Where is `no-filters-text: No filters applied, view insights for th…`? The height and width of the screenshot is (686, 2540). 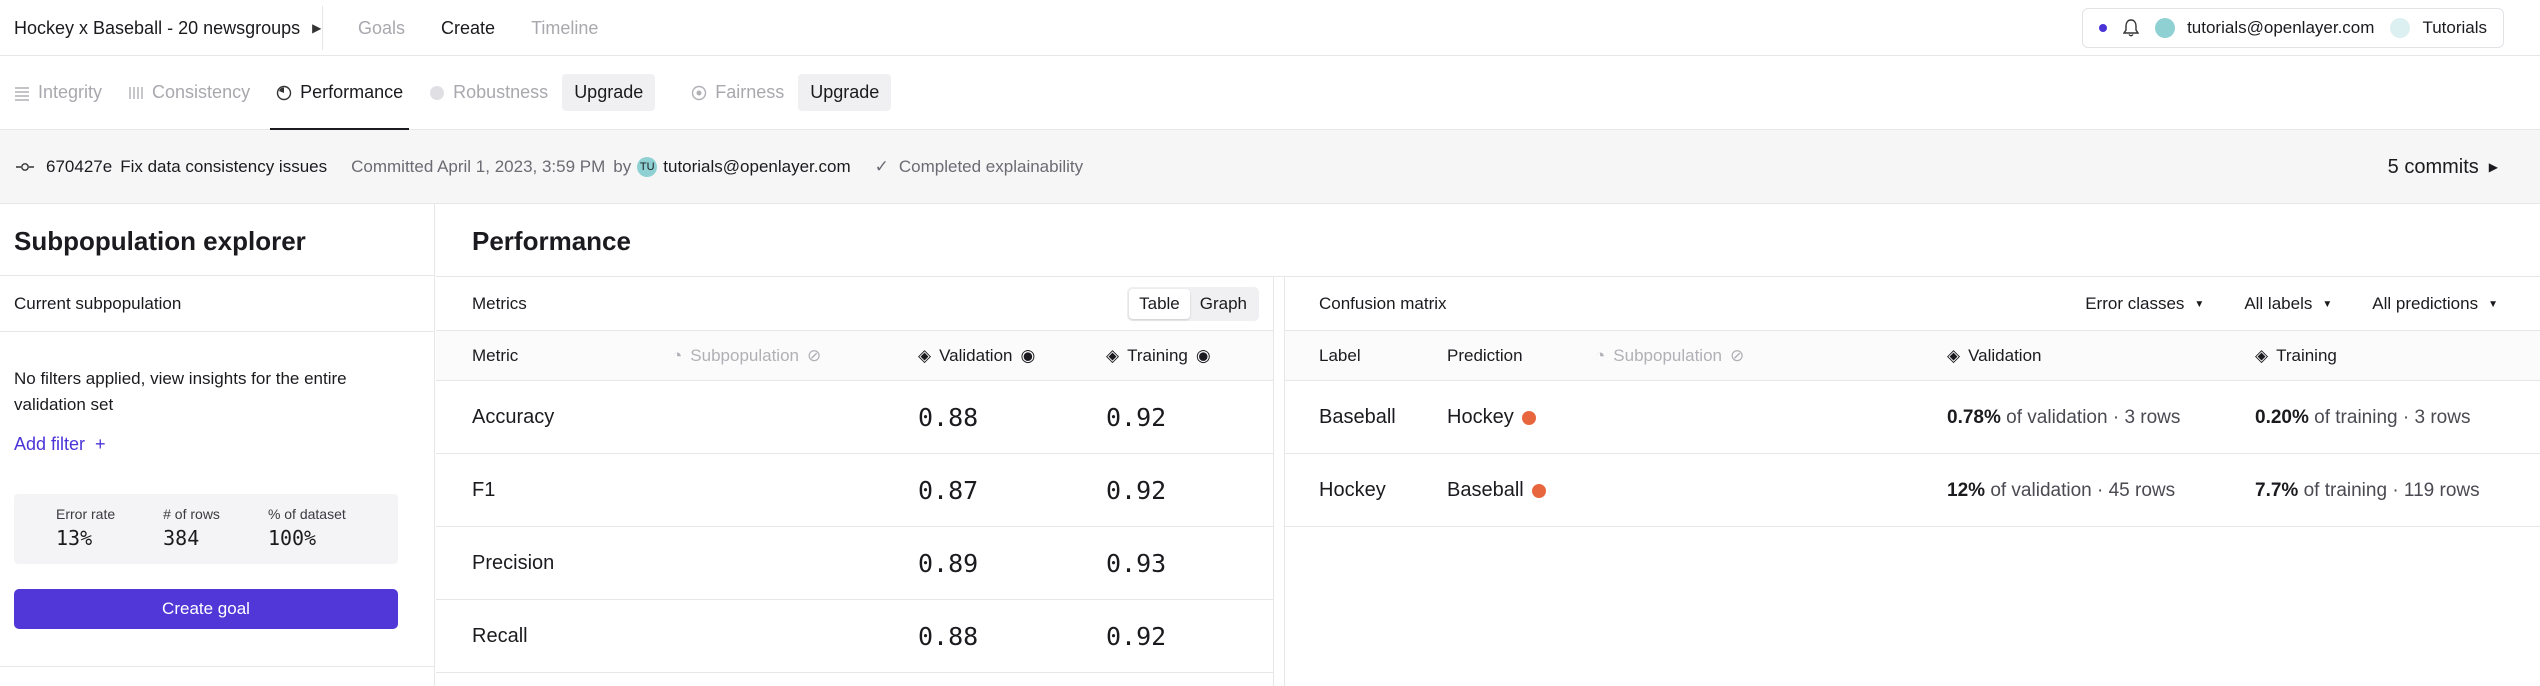
no-filters-text: No filters applied, view insights for th… is located at coordinates (180, 391).